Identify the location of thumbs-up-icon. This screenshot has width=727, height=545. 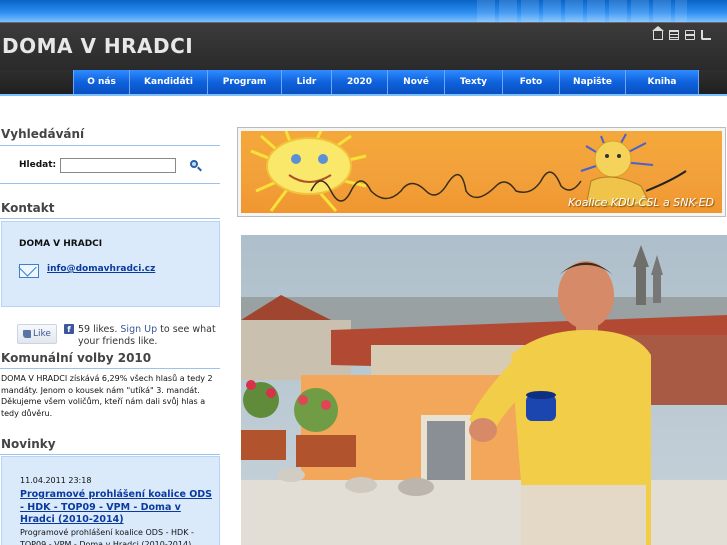
(27, 334).